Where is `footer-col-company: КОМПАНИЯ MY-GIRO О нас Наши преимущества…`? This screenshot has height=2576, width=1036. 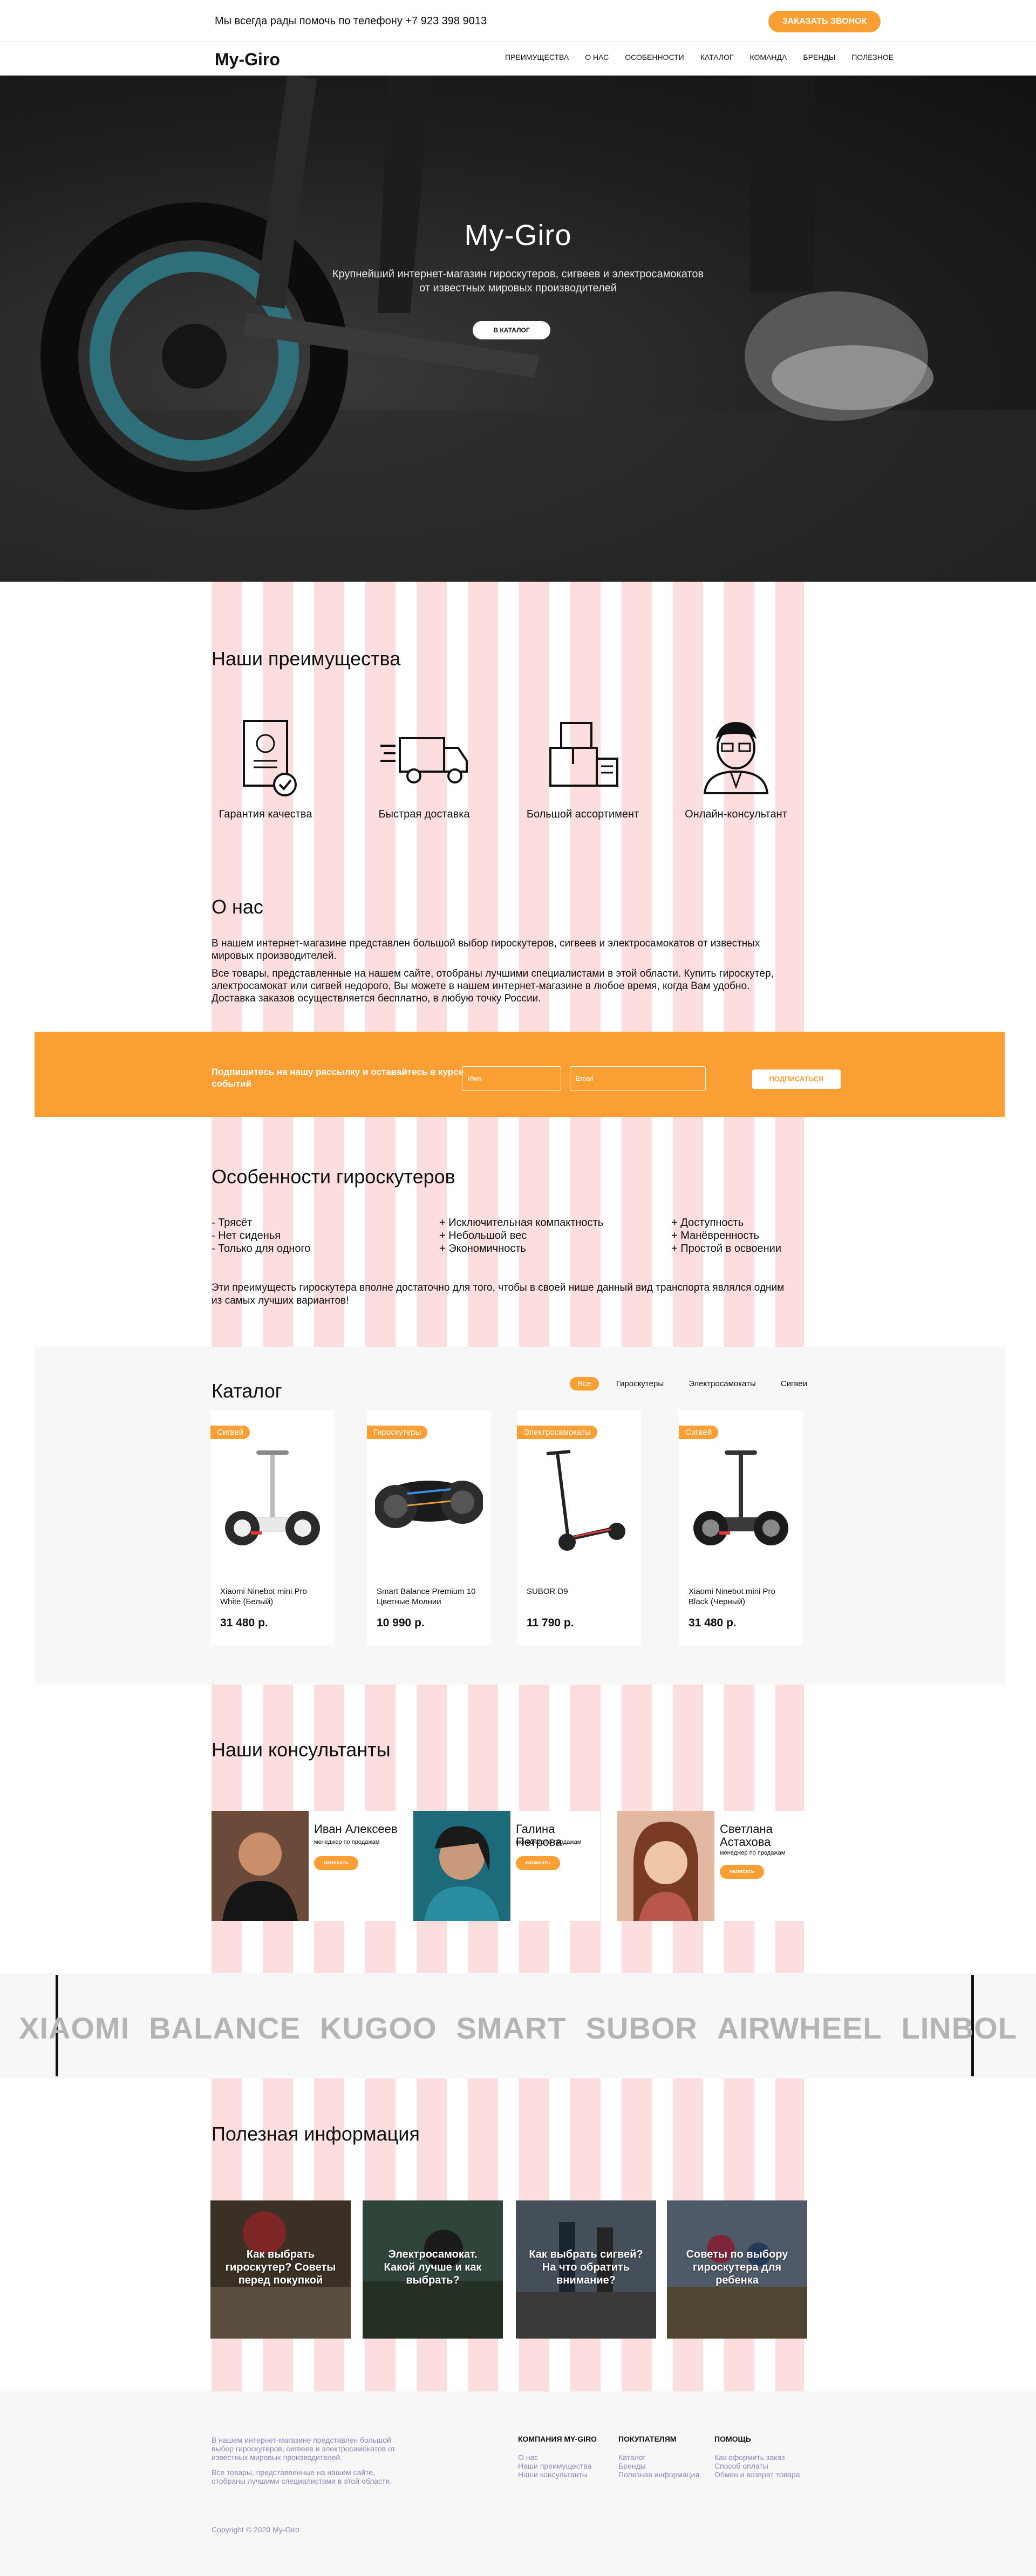 footer-col-company: КОМПАНИЯ MY-GIRO О нас Наши преимущества… is located at coordinates (557, 2457).